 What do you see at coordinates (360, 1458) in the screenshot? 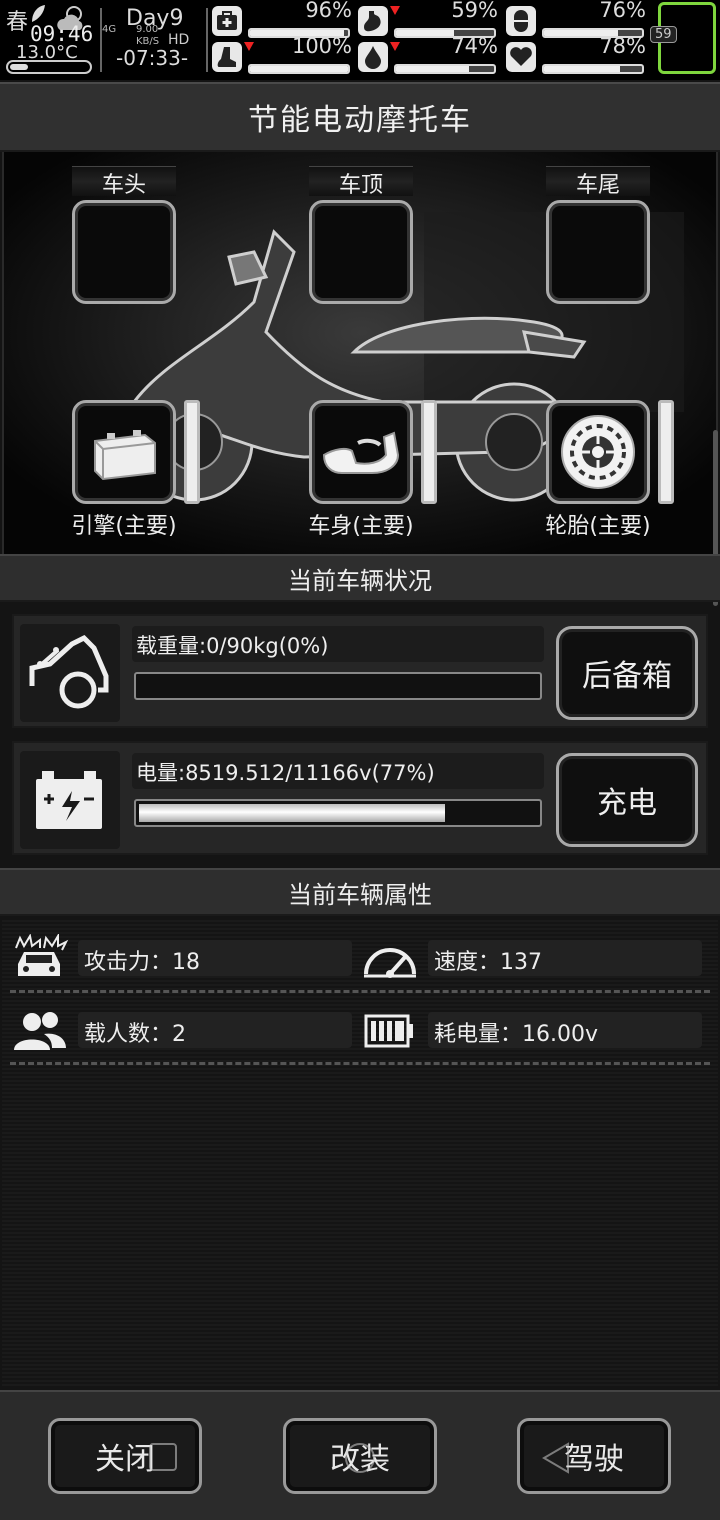
I see `home-icon` at bounding box center [360, 1458].